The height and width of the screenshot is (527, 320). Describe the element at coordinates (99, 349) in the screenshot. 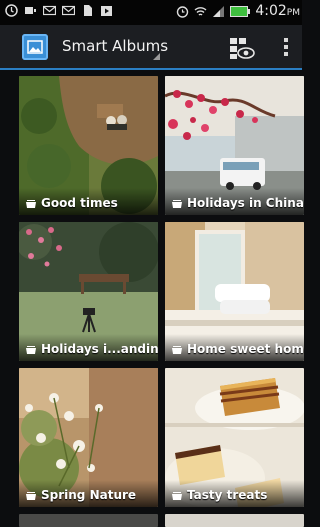

I see `album-title: Holidays i...andinavia` at that location.